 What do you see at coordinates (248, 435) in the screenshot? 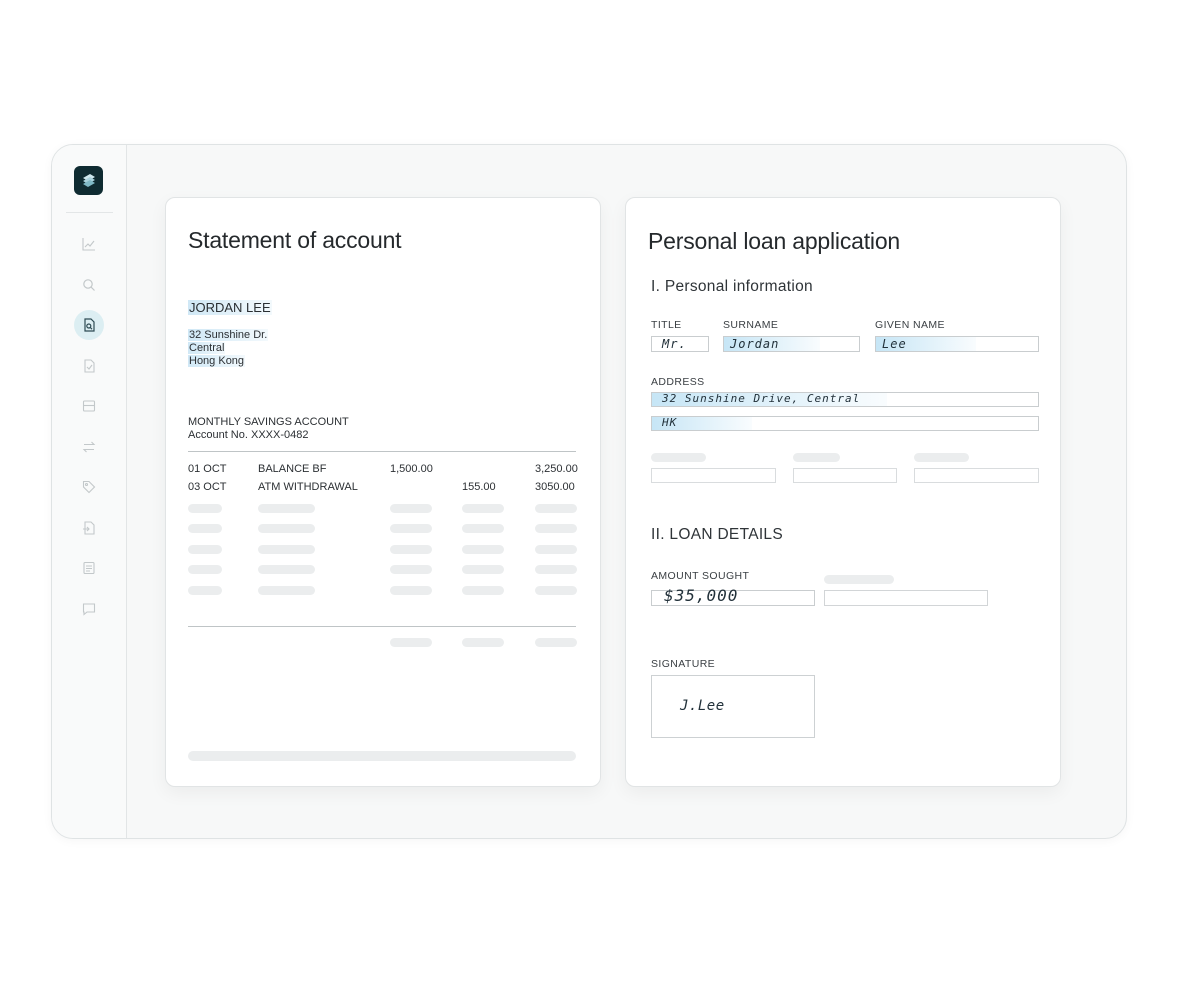
I see `account-number: Account No. XXXX-0482` at bounding box center [248, 435].